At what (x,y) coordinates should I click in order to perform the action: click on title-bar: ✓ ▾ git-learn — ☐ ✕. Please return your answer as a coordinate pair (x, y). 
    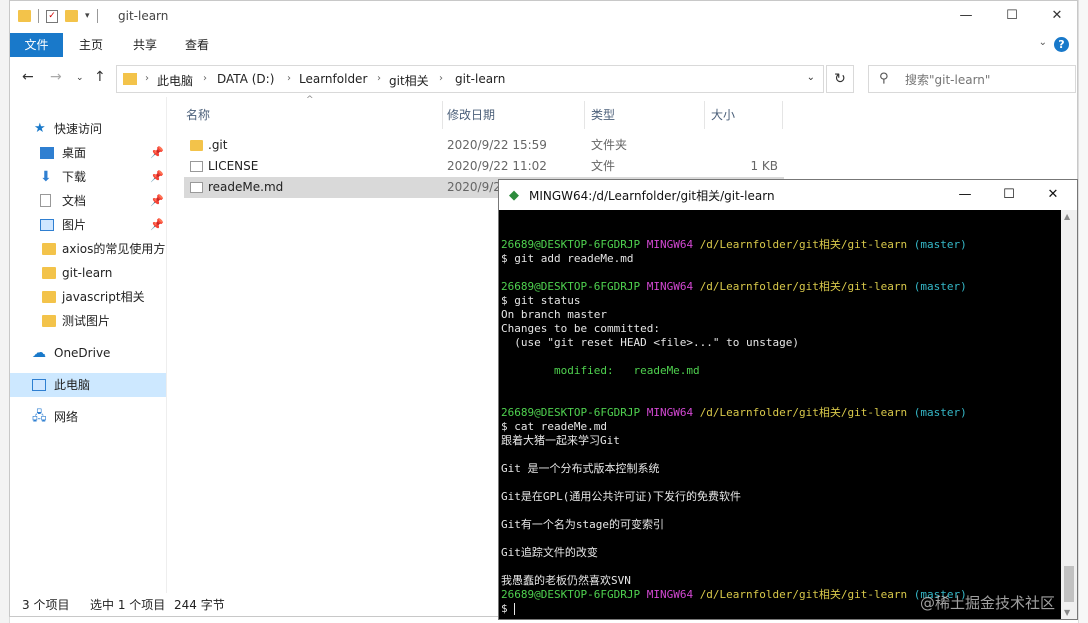
    Looking at the image, I should click on (543, 17).